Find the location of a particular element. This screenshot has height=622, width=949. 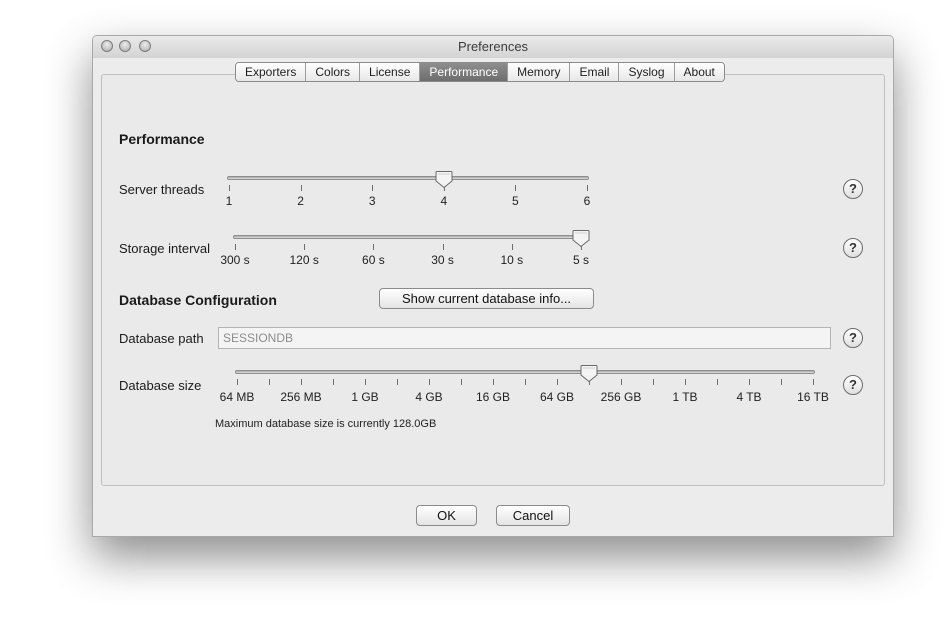

title-bar: Preferences is located at coordinates (493, 47).